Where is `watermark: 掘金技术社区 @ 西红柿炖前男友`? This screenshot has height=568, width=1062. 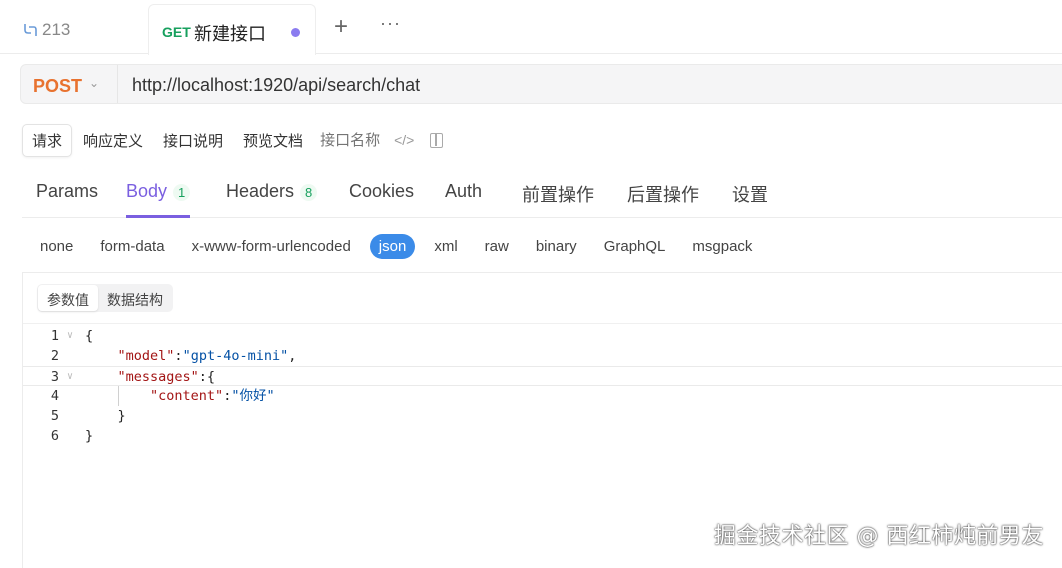 watermark: 掘金技术社区 @ 西红柿炖前男友 is located at coordinates (879, 536).